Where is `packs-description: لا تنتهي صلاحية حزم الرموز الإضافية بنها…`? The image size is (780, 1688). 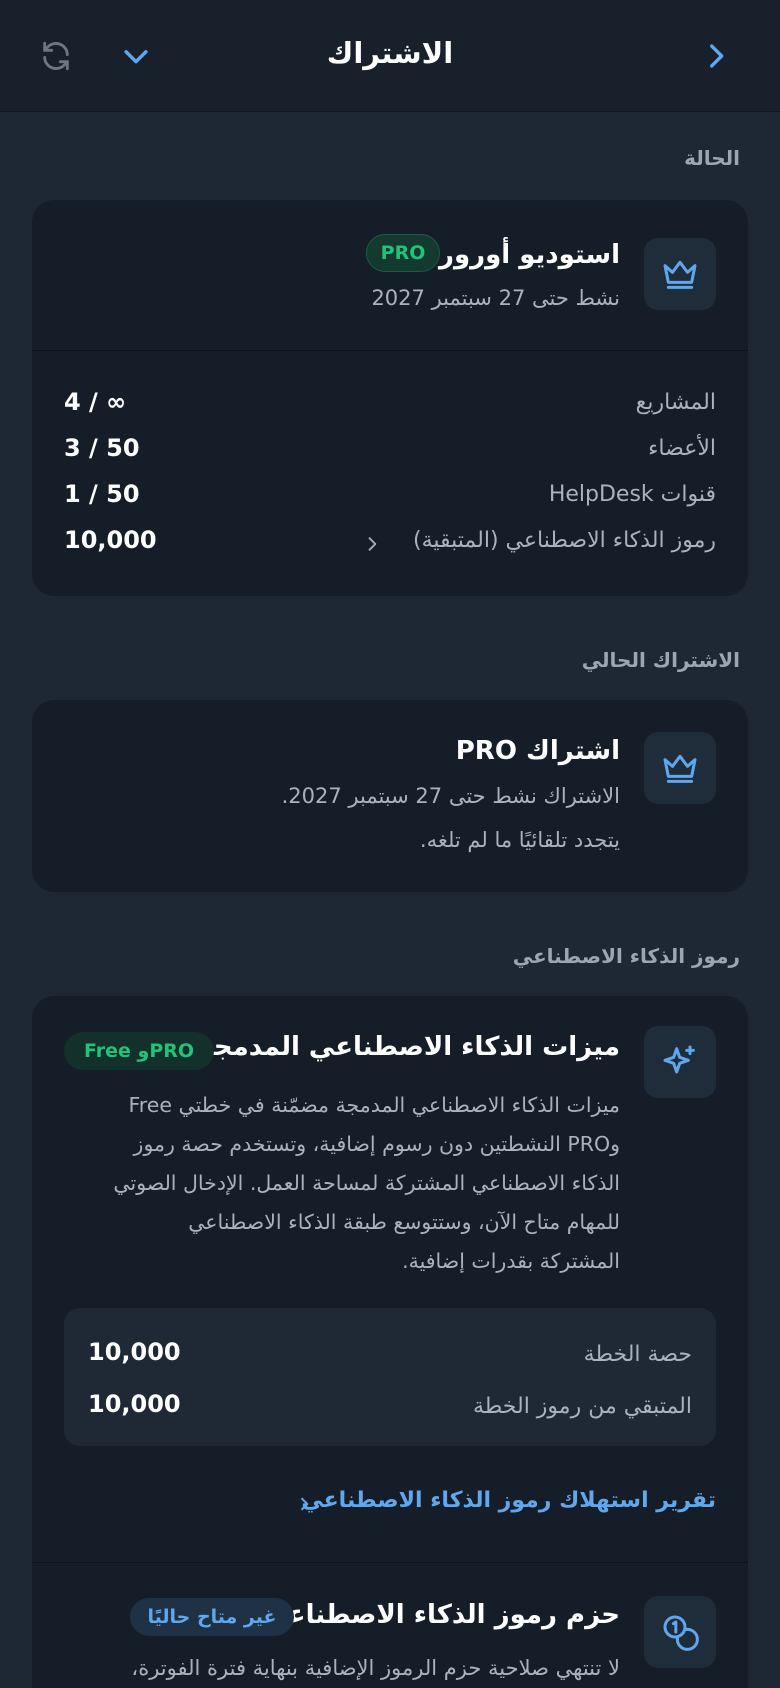
packs-description: لا تنتهي صلاحية حزم الرموز الإضافية بنها… is located at coordinates (375, 1668).